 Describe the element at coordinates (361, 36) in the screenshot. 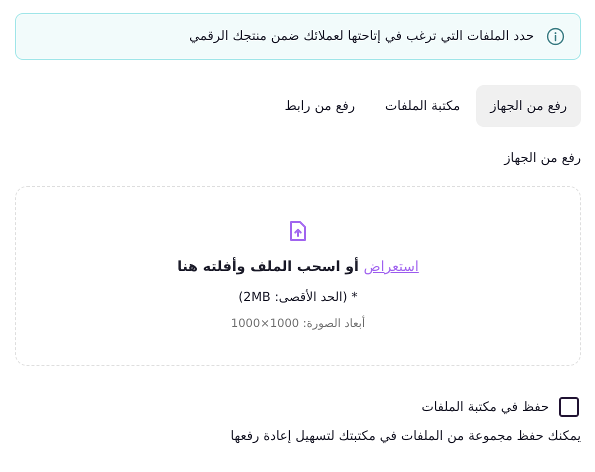

I see `info-text: حدد الملفات التي ترغب في إتاحتها لعملائك ضمن منتجك الرقمي` at that location.